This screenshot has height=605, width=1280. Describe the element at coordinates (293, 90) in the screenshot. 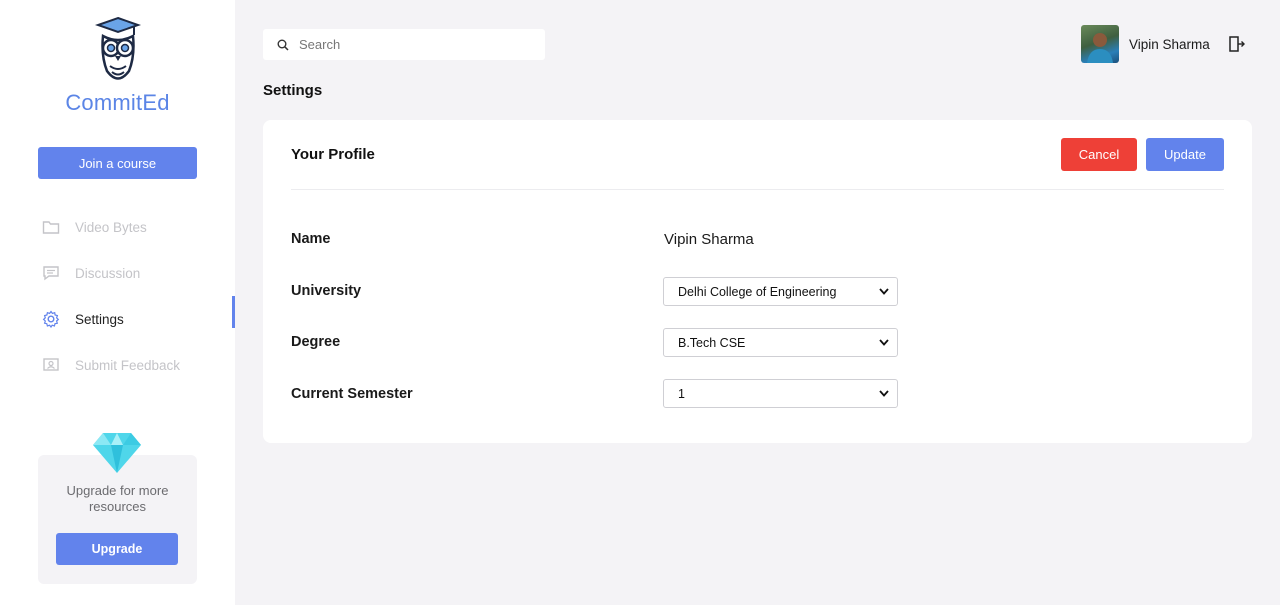

I see `page-title: Settings` at that location.